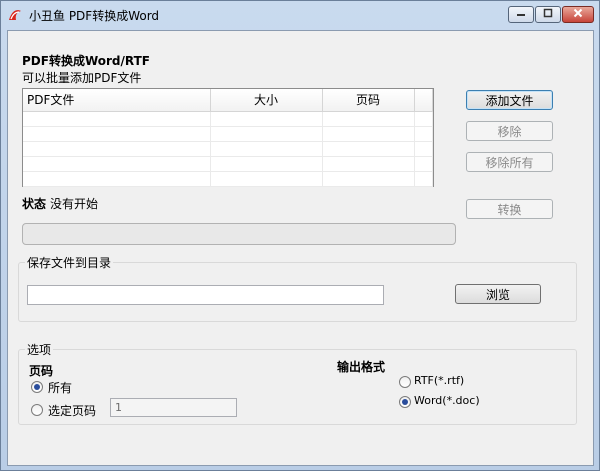  I want to click on column-header-pdf-file: PDF文件, so click(117, 100).